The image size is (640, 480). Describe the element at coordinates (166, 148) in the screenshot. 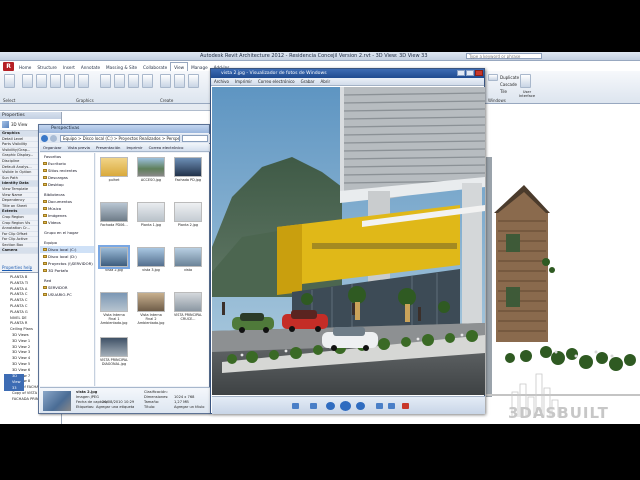

I see `email-button: Correo electrónico` at that location.